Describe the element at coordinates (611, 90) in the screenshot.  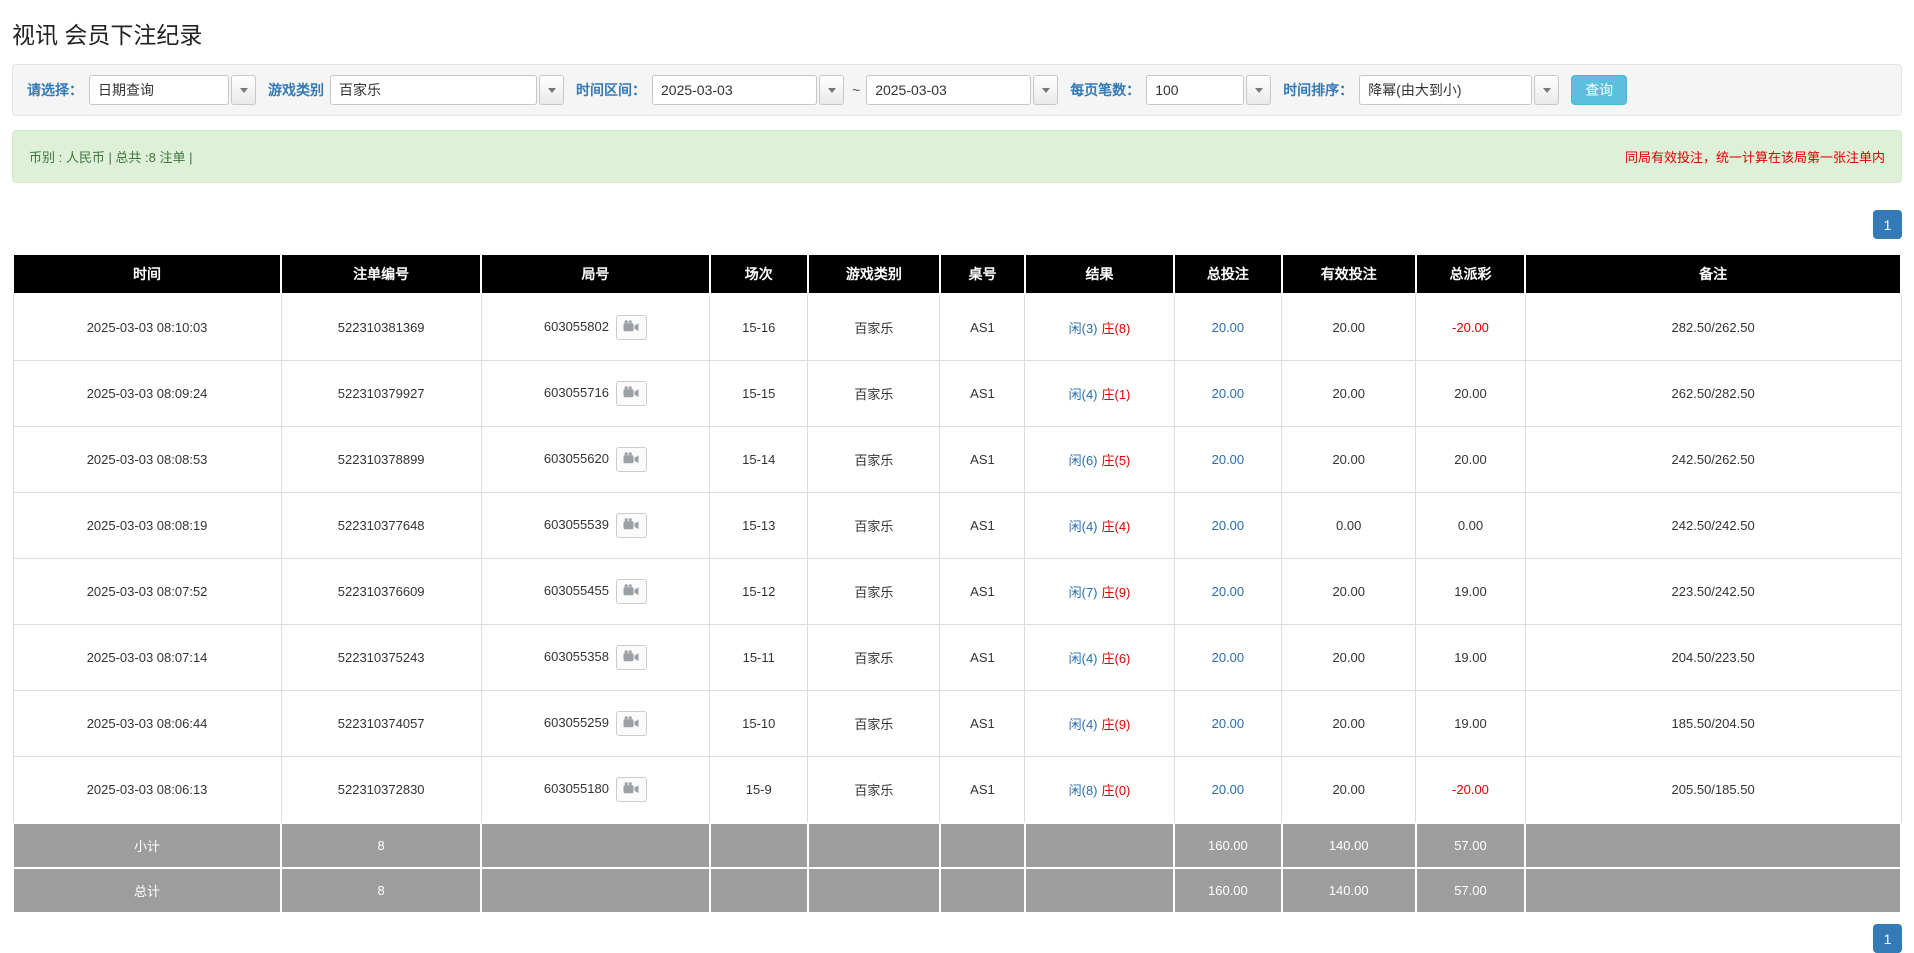
I see `date-range-label: 时间区间：` at that location.